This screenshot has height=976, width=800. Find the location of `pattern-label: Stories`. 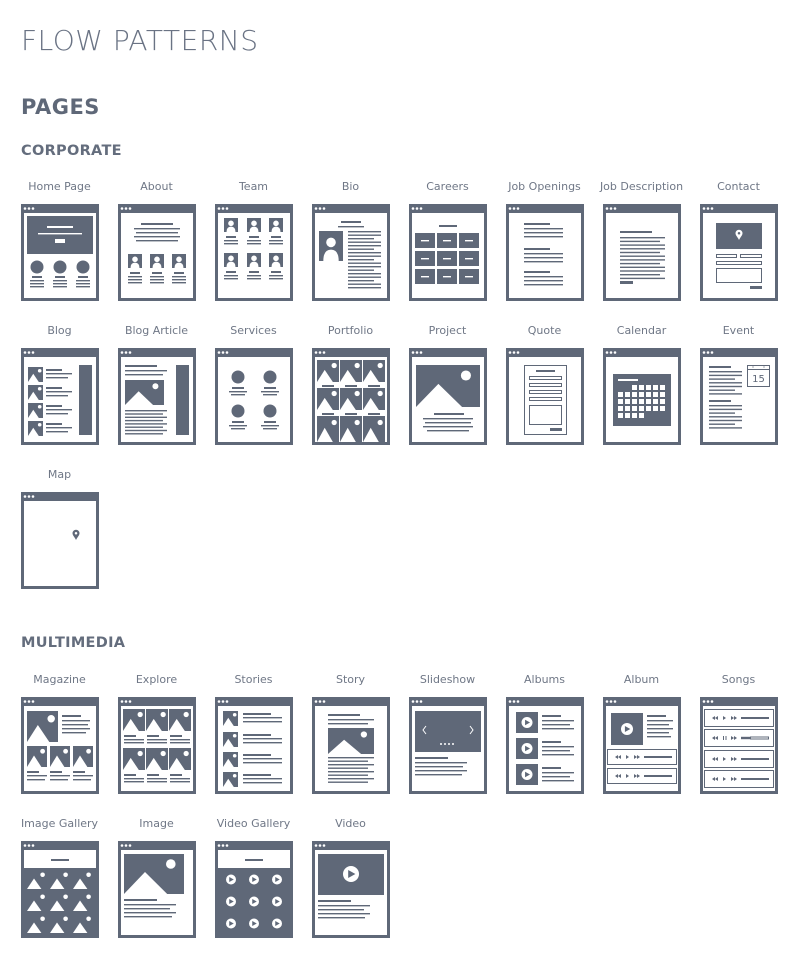

pattern-label: Stories is located at coordinates (253, 679).